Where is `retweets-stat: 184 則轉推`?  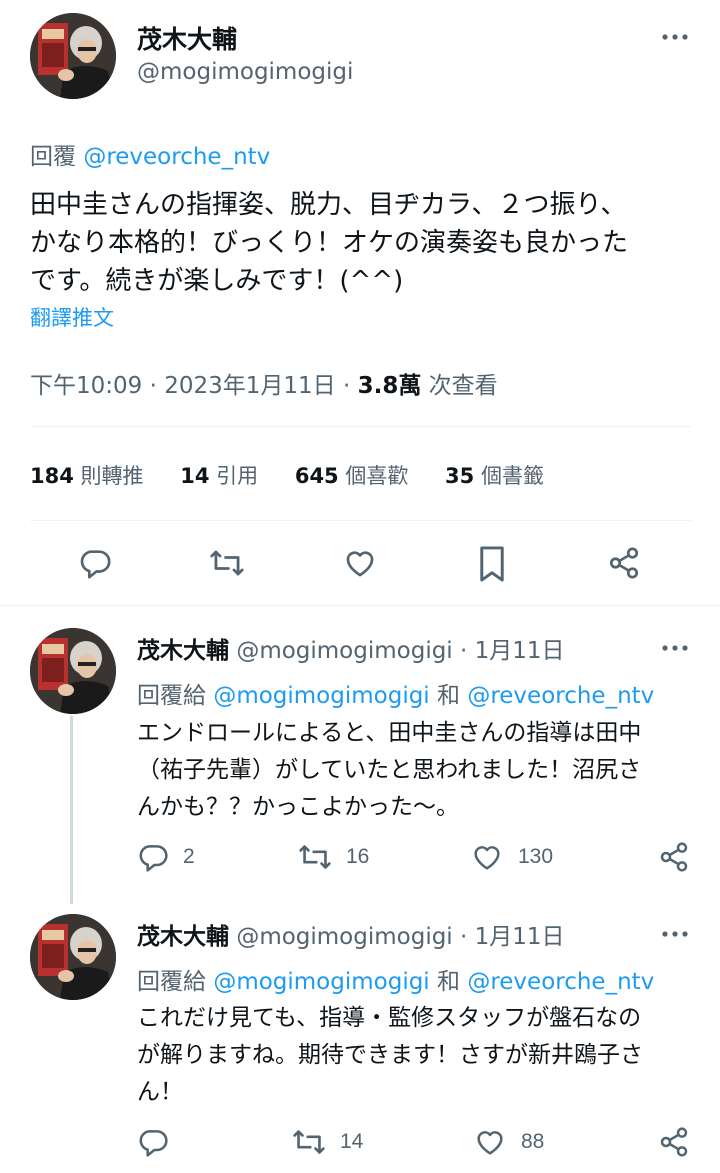 retweets-stat: 184 則轉推 is located at coordinates (87, 476).